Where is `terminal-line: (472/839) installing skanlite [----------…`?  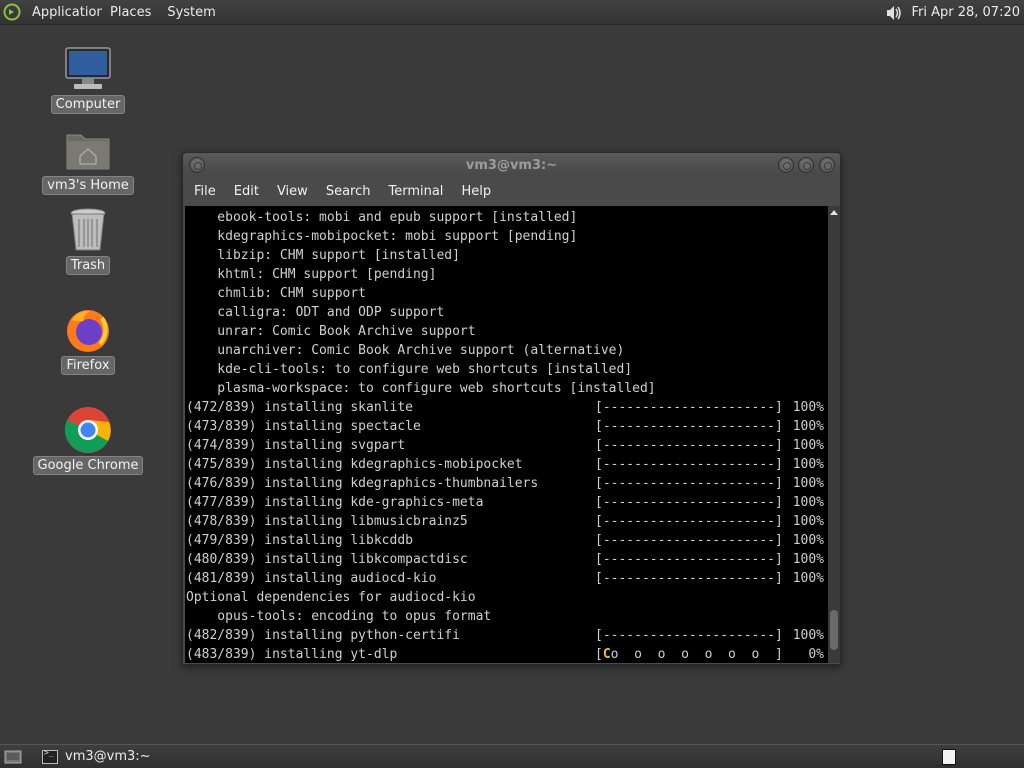
terminal-line: (472/839) installing skanlite [----------… is located at coordinates (507, 407).